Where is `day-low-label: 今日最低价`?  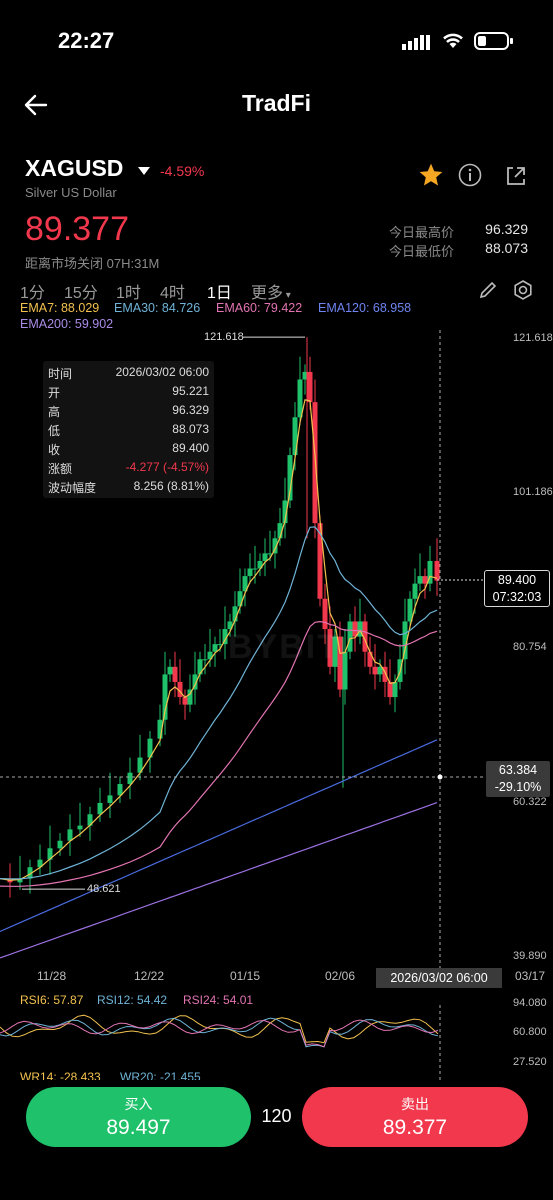 day-low-label: 今日最低价 is located at coordinates (422, 251).